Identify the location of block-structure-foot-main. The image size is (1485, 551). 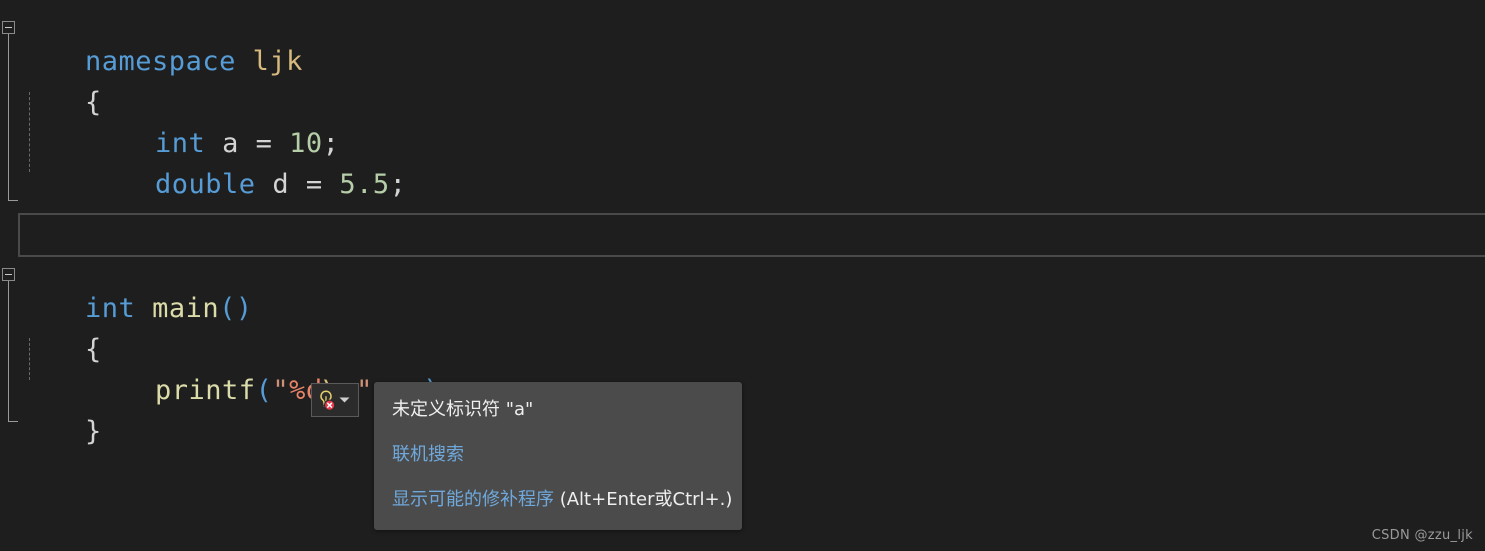
(13, 421).